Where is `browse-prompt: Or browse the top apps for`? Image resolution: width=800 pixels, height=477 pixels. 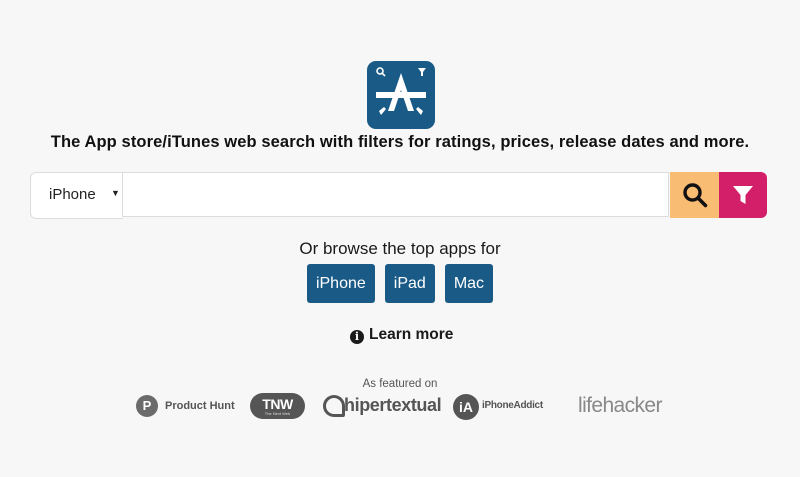 browse-prompt: Or browse the top apps for is located at coordinates (400, 248).